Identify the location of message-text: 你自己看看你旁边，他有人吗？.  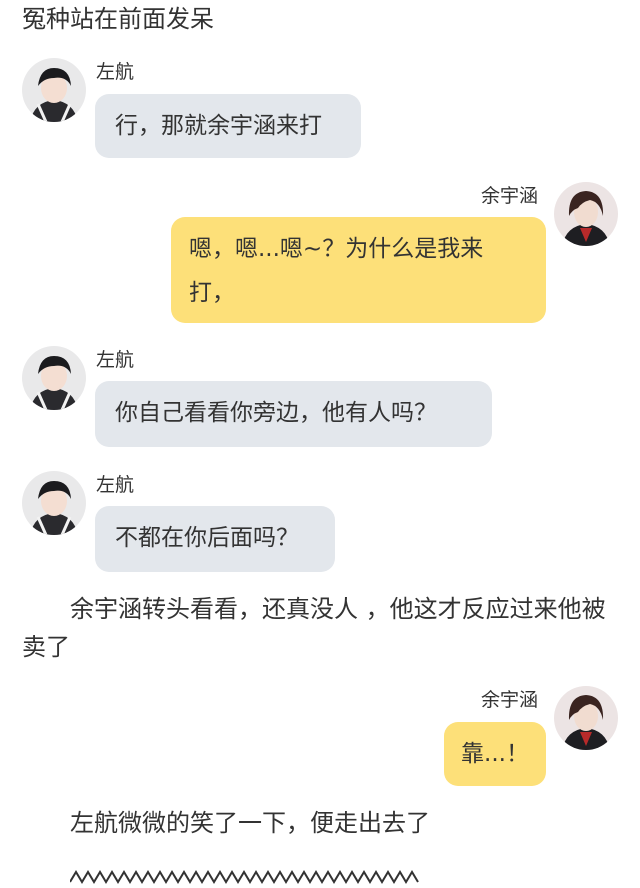
(276, 413).